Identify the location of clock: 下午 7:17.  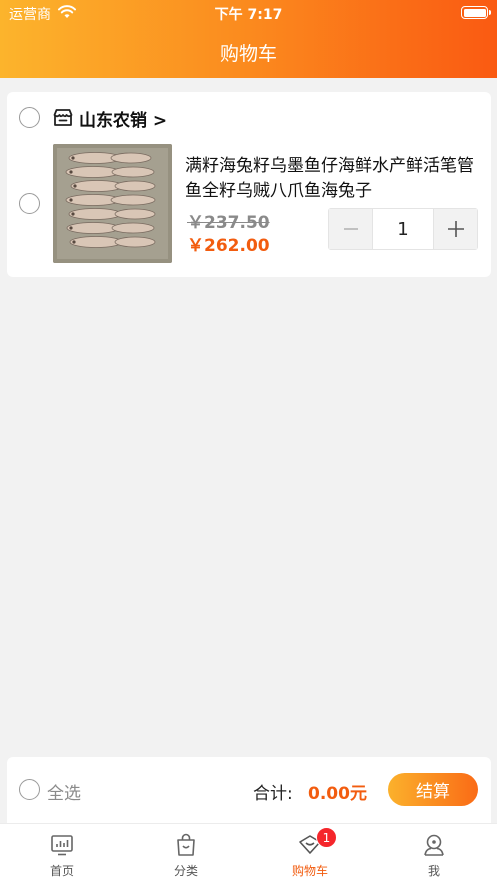
(248, 15).